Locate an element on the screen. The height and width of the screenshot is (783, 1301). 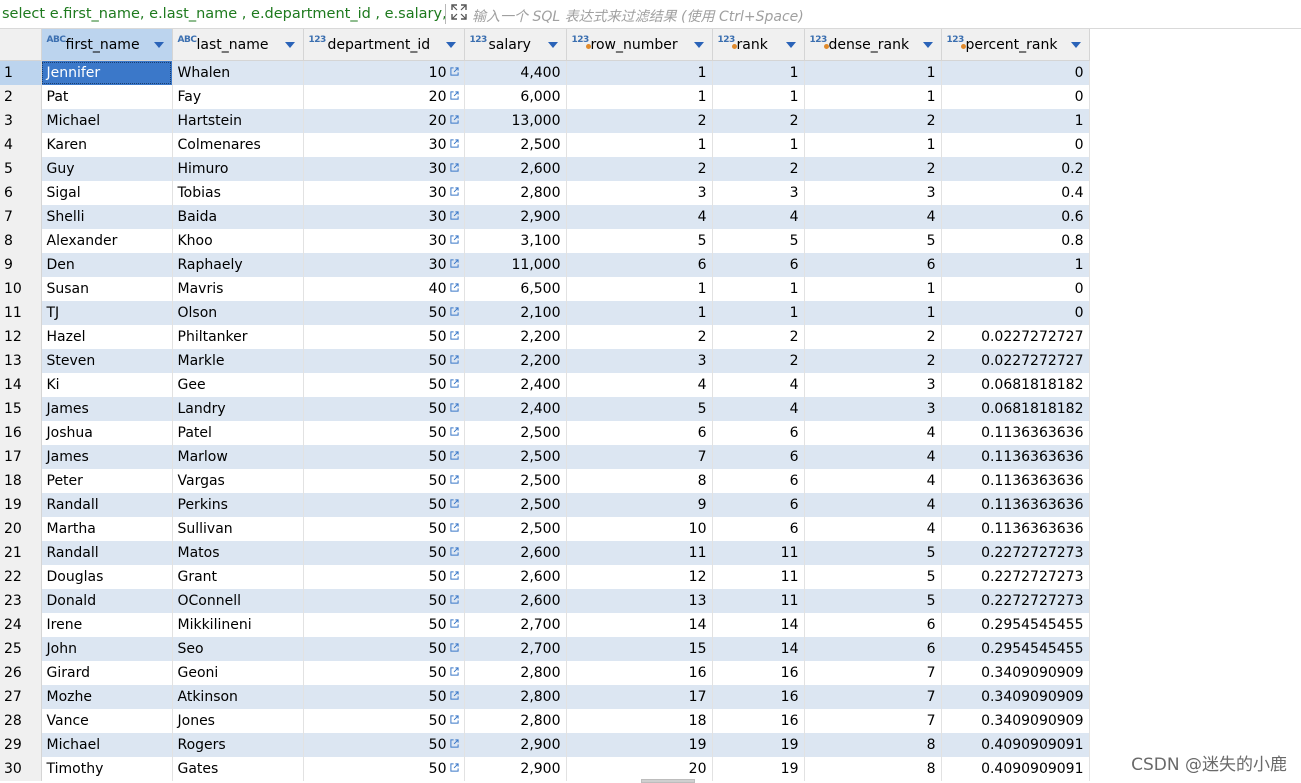
cell-row-number: 6 is located at coordinates (639, 432).